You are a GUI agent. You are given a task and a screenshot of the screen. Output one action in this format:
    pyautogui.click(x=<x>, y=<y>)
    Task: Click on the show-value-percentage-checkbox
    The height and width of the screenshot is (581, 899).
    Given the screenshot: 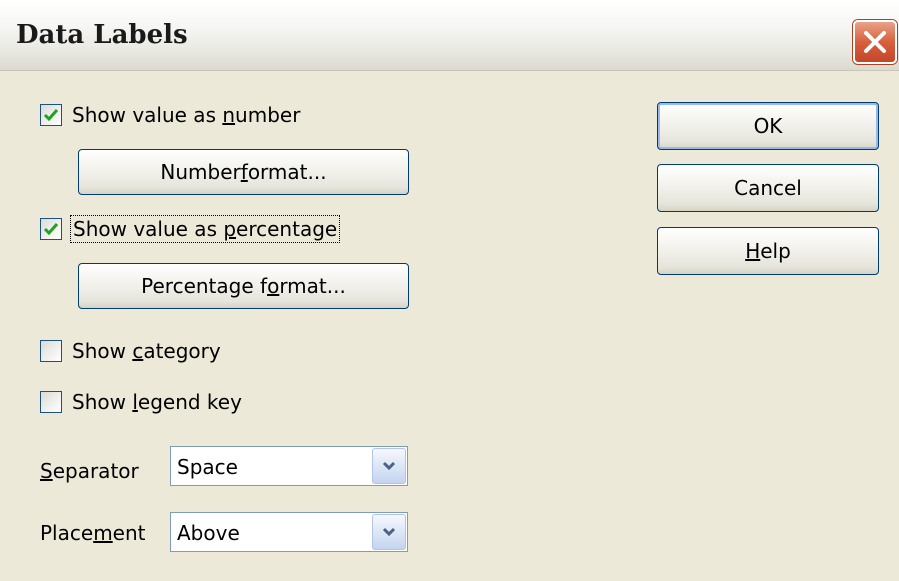 What is the action you would take?
    pyautogui.click(x=51, y=229)
    